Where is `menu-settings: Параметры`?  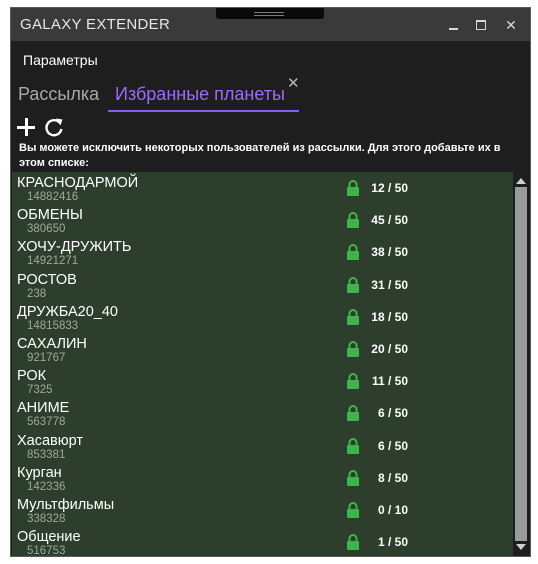
menu-settings: Параметры is located at coordinates (60, 60).